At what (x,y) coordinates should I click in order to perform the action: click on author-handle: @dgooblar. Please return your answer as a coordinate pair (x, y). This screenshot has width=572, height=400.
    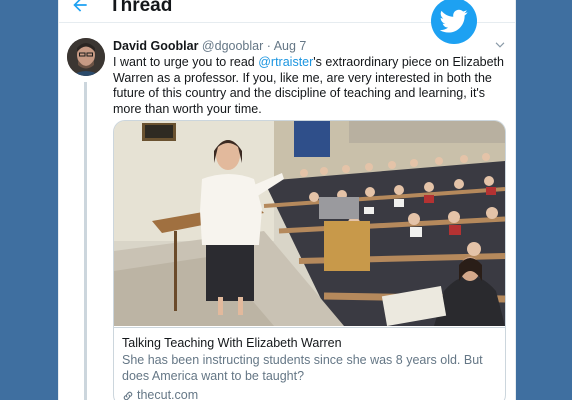
    Looking at the image, I should click on (232, 46).